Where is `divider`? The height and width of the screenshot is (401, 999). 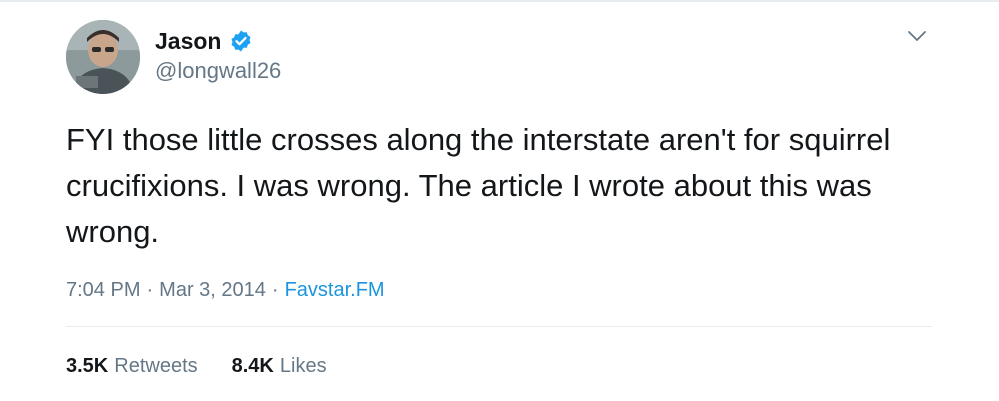
divider is located at coordinates (499, 326).